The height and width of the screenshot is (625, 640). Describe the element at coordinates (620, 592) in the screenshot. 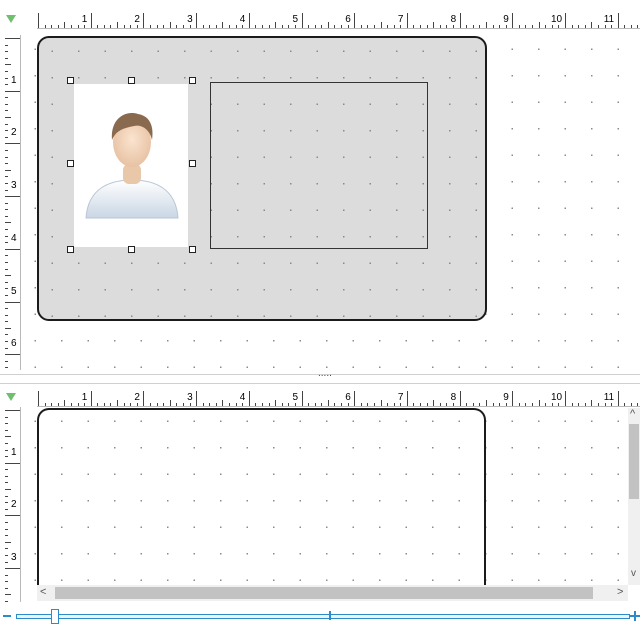

I see `scroll-right-icon: >` at that location.